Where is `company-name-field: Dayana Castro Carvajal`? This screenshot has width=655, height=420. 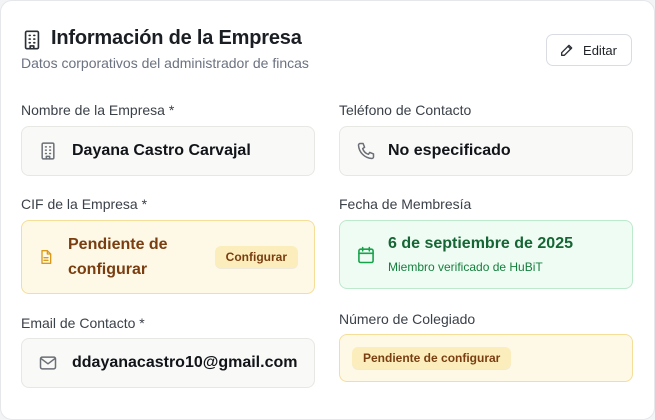
company-name-field: Dayana Castro Carvajal is located at coordinates (168, 151).